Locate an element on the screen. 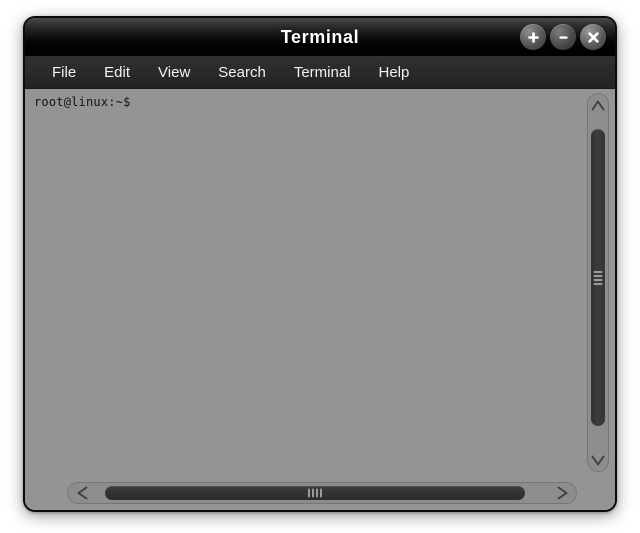 Image resolution: width=640 pixels, height=533 pixels. window-title: Terminal is located at coordinates (320, 36).